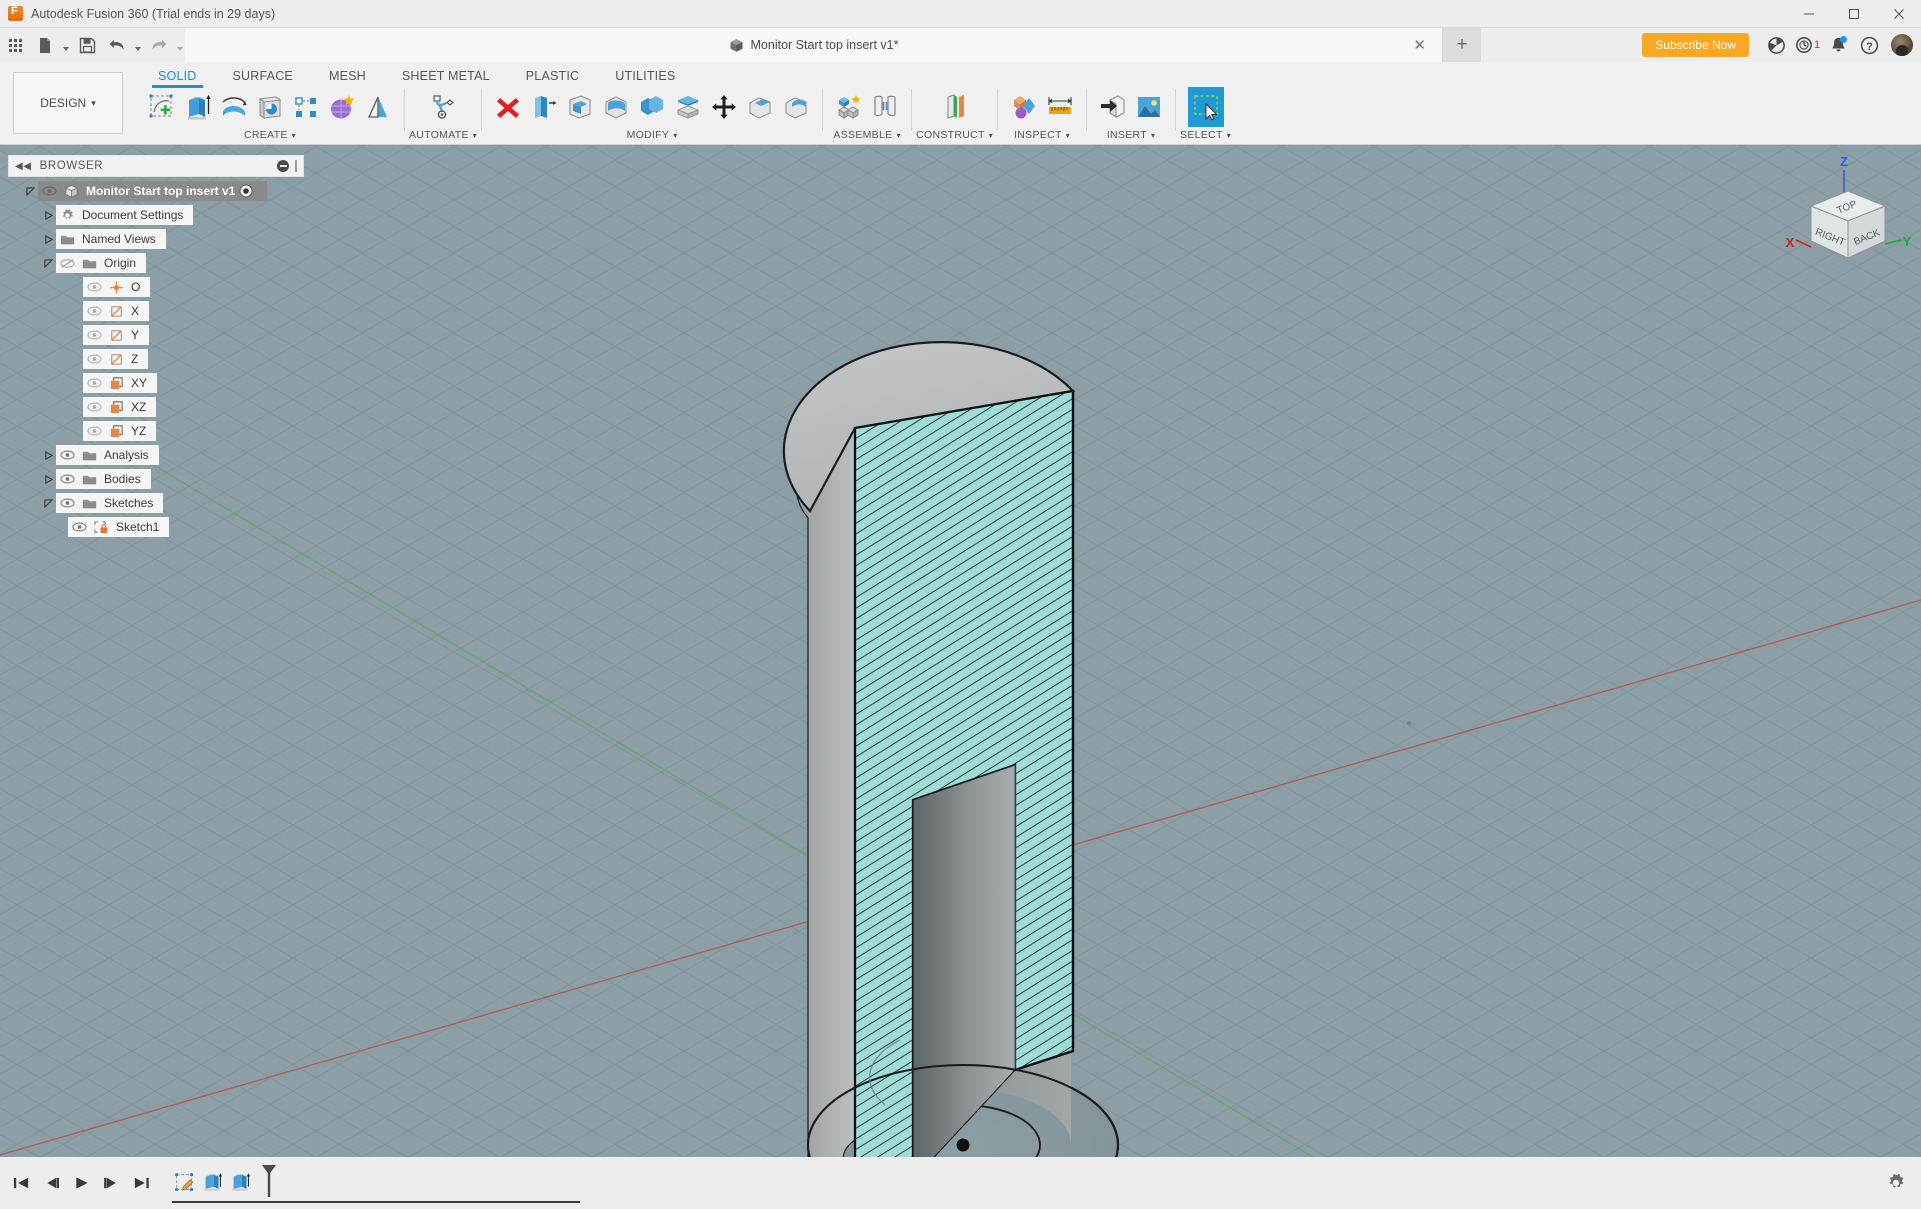 The width and height of the screenshot is (1921, 1209). What do you see at coordinates (156, 215) in the screenshot?
I see `tree-item-document-settings: Document Settings` at bounding box center [156, 215].